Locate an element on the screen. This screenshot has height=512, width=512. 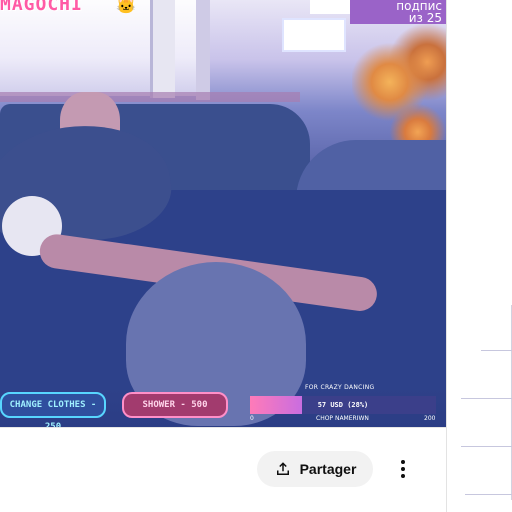
windowsill-shelf is located at coordinates (150, 97).